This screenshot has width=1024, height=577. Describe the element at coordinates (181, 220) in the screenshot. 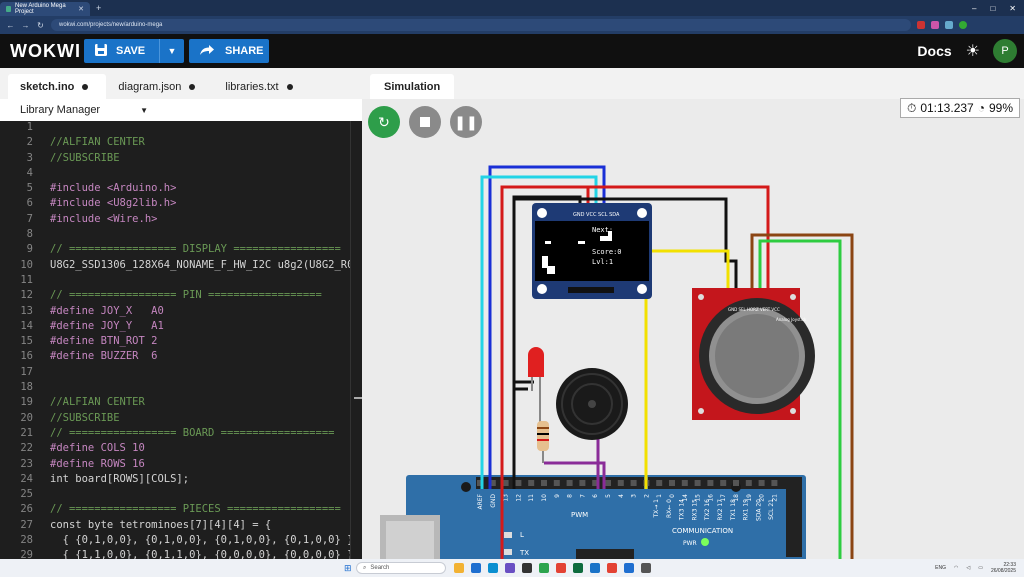

I see `code-line: 7 #include <Wire.h>` at that location.